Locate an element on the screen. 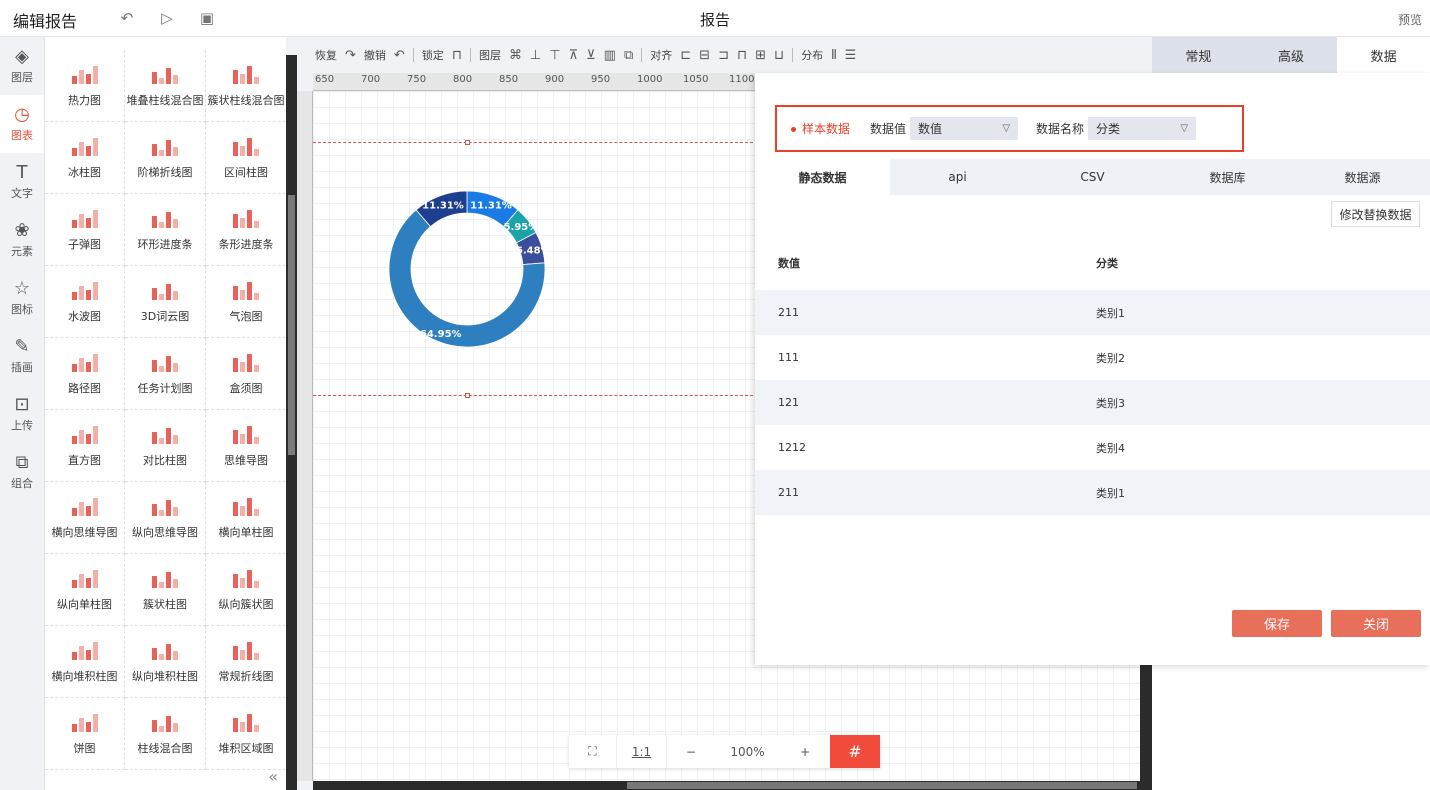 The image size is (1430, 790). name-field-select: 分类 ▽ is located at coordinates (1142, 128).